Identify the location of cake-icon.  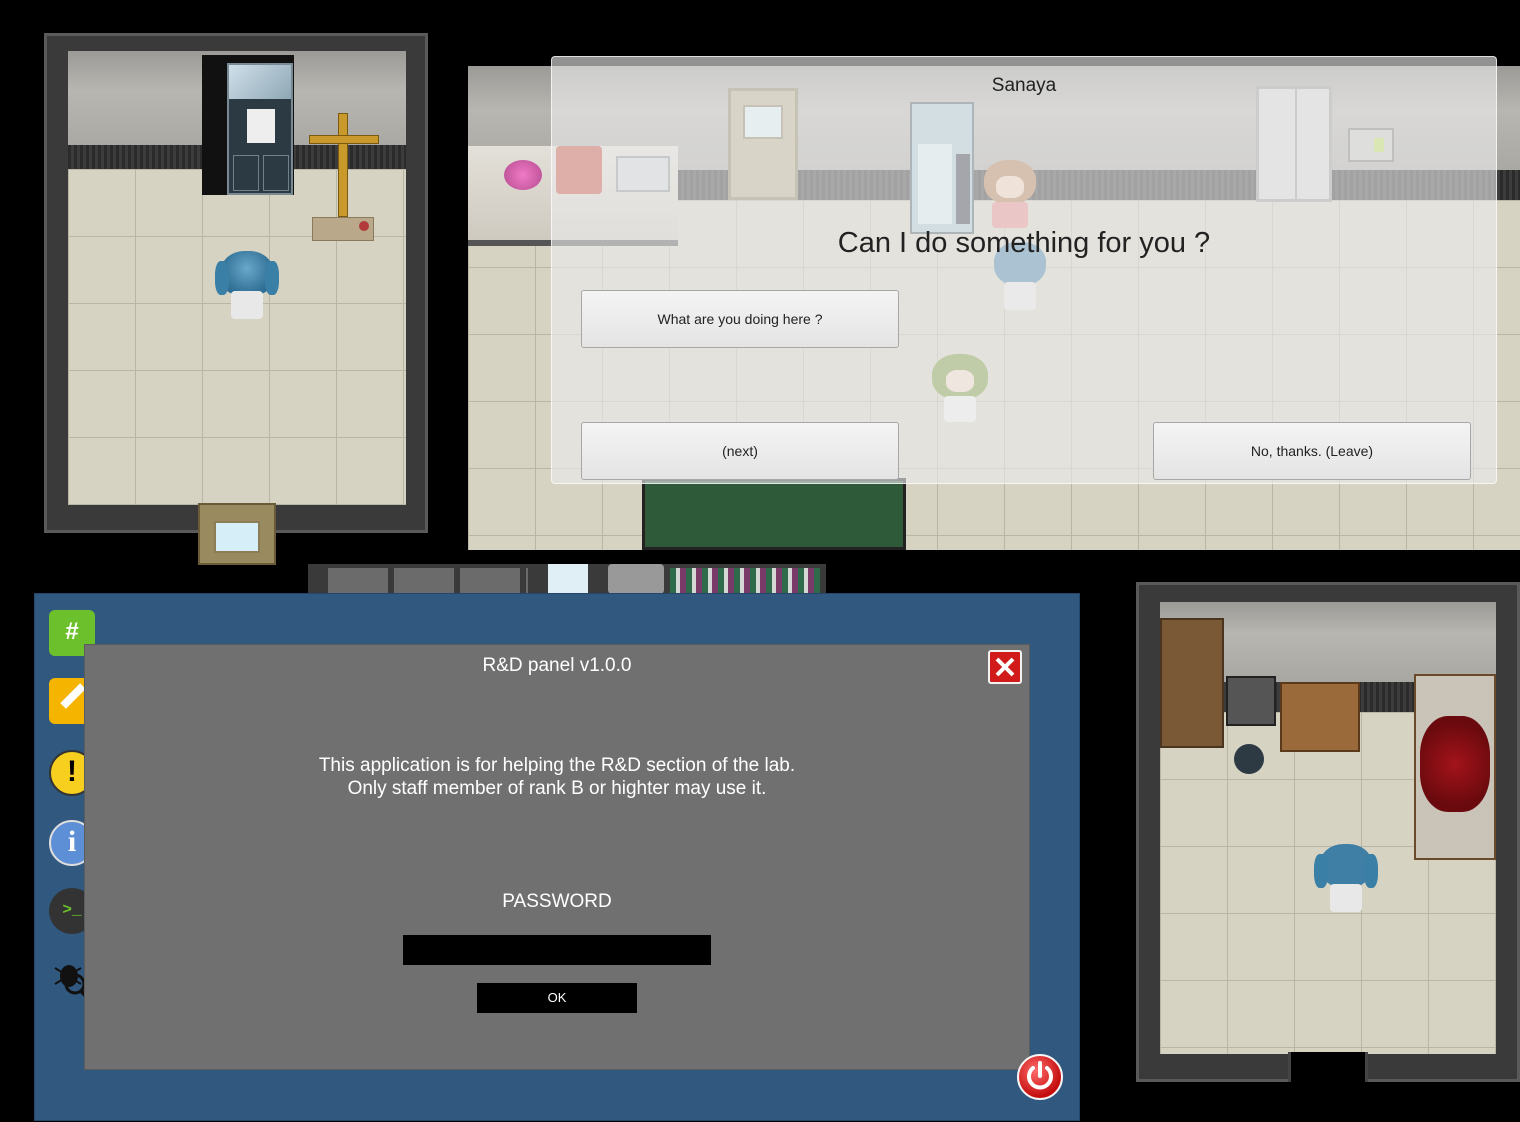
(523, 175).